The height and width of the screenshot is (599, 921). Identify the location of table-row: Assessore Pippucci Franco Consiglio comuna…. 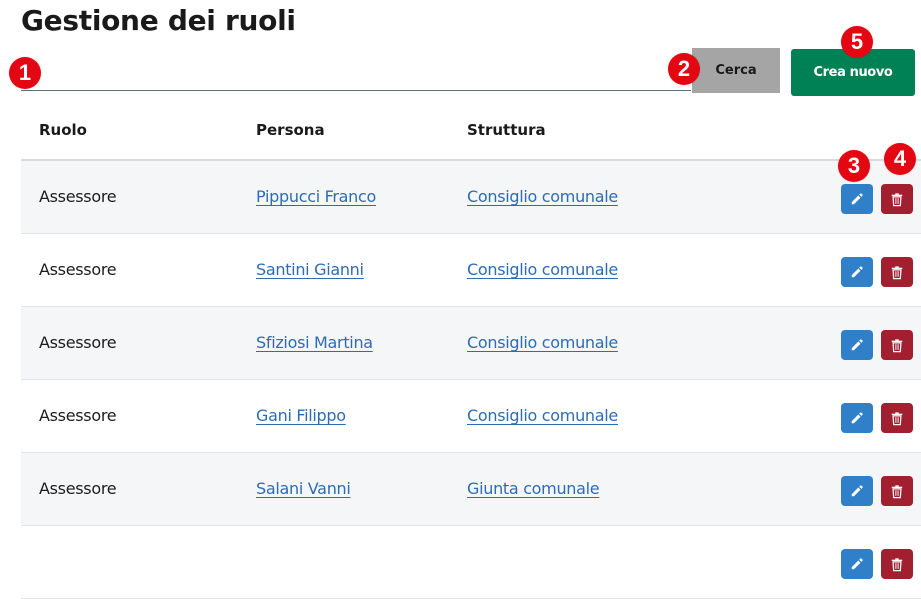
(471, 197).